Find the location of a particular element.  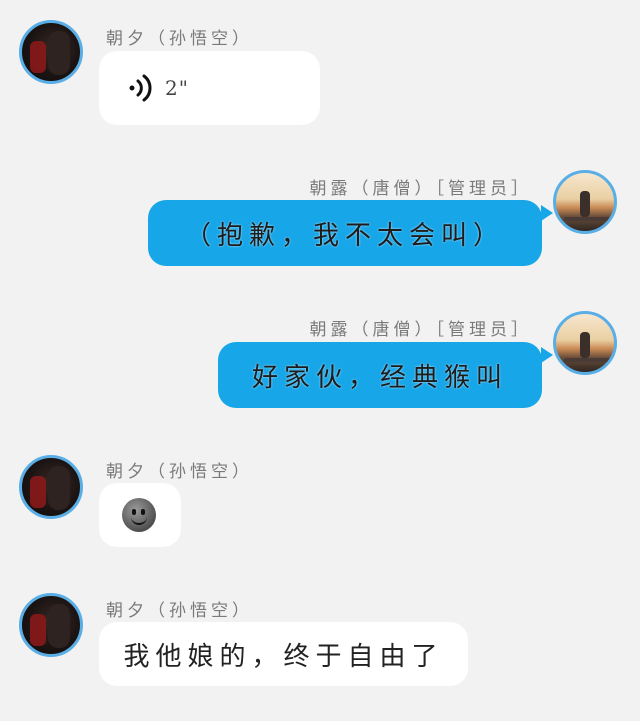

message-bubble: 好家伙，经典猴叫 is located at coordinates (380, 375).